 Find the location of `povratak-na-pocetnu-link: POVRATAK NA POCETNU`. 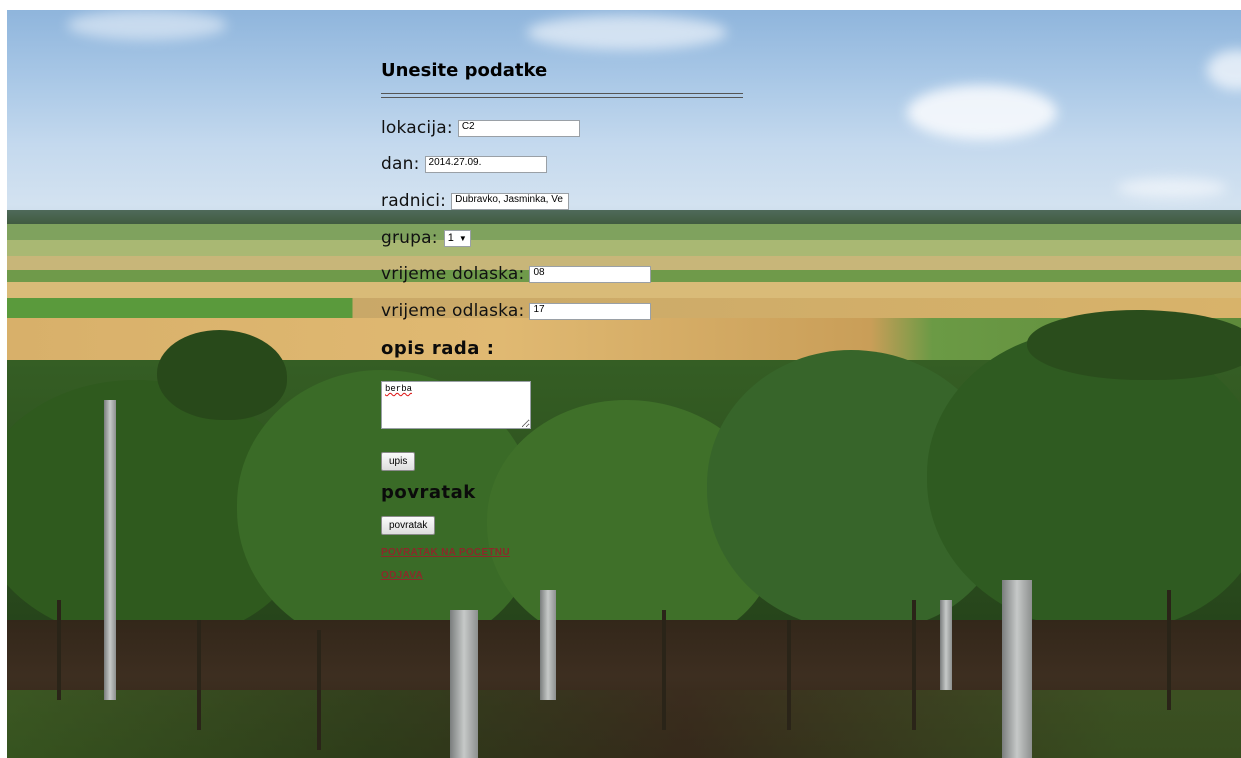

povratak-na-pocetnu-link: POVRATAK NA POCETNU is located at coordinates (445, 552).